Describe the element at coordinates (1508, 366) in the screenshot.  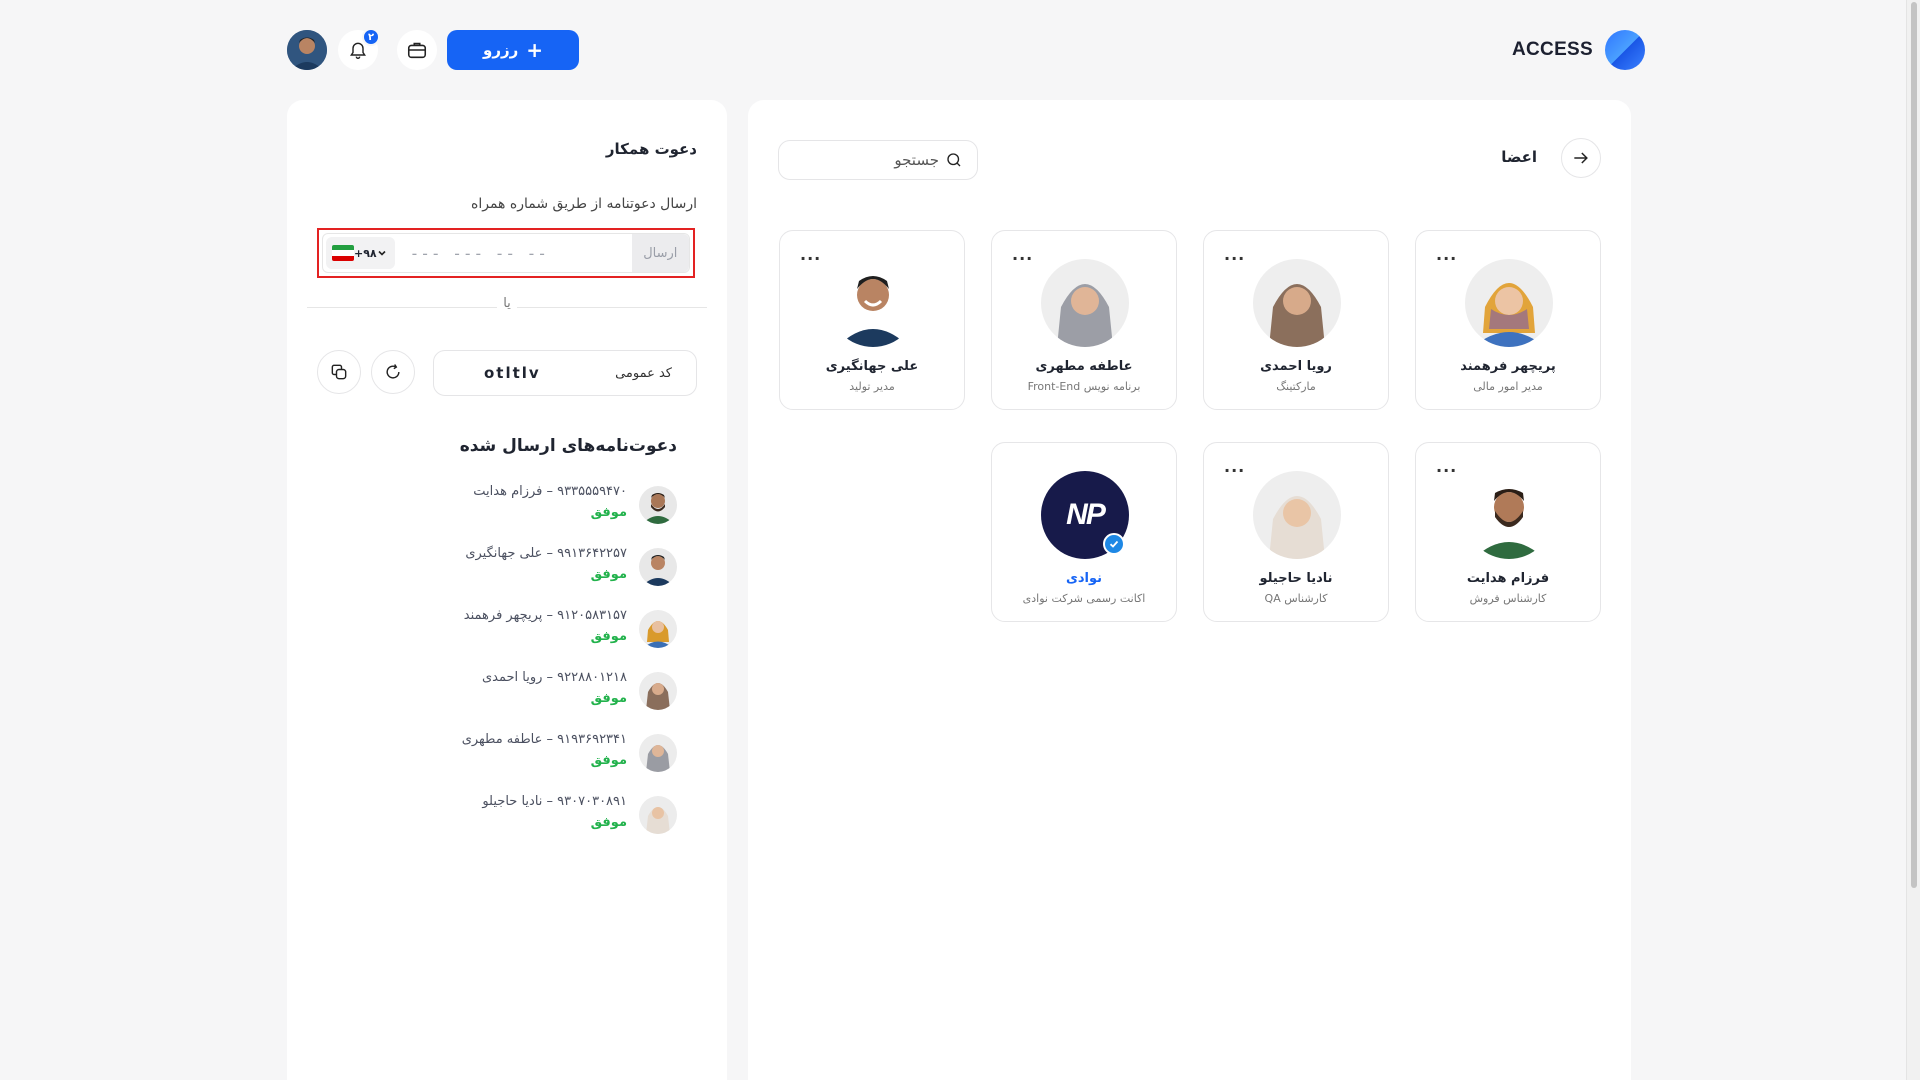
I see `member-name: پریچهر فرهمند` at that location.